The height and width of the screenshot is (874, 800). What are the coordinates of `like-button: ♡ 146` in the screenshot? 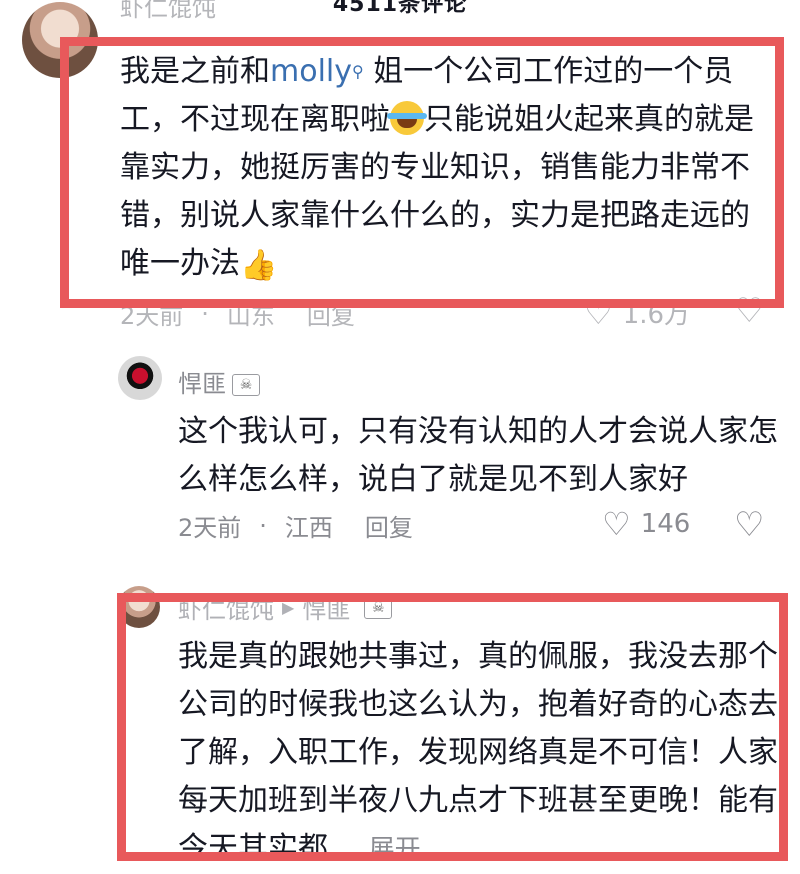 It's located at (646, 524).